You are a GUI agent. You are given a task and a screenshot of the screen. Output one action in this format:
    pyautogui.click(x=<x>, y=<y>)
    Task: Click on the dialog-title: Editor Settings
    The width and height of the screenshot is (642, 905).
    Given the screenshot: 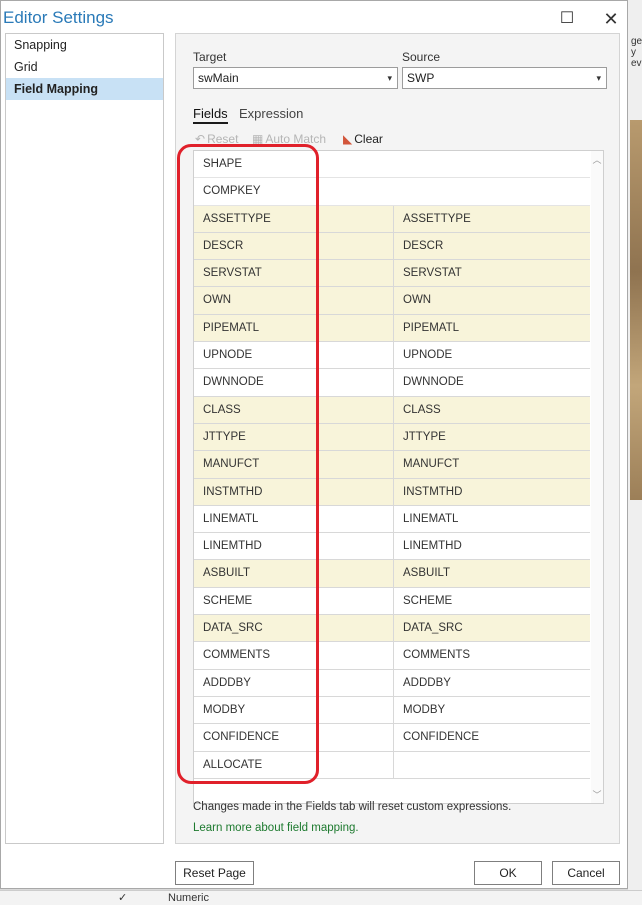 What is the action you would take?
    pyautogui.click(x=58, y=17)
    